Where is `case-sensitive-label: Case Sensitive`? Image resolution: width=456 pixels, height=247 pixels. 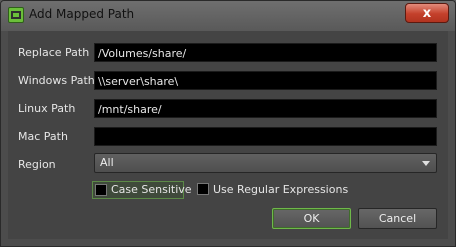
case-sensitive-label: Case Sensitive is located at coordinates (151, 189).